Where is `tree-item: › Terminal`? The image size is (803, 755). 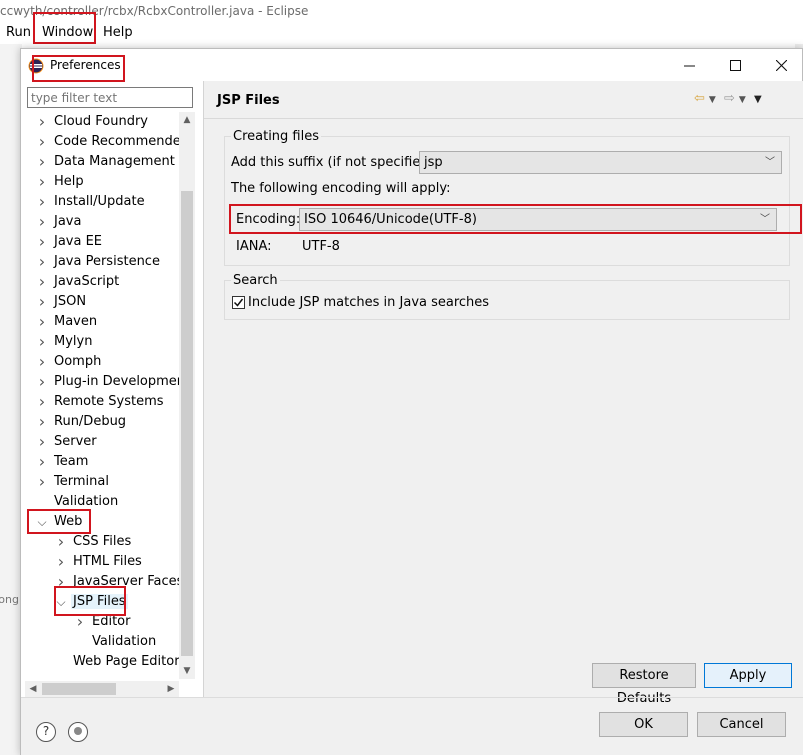 tree-item: › Terminal is located at coordinates (75, 482).